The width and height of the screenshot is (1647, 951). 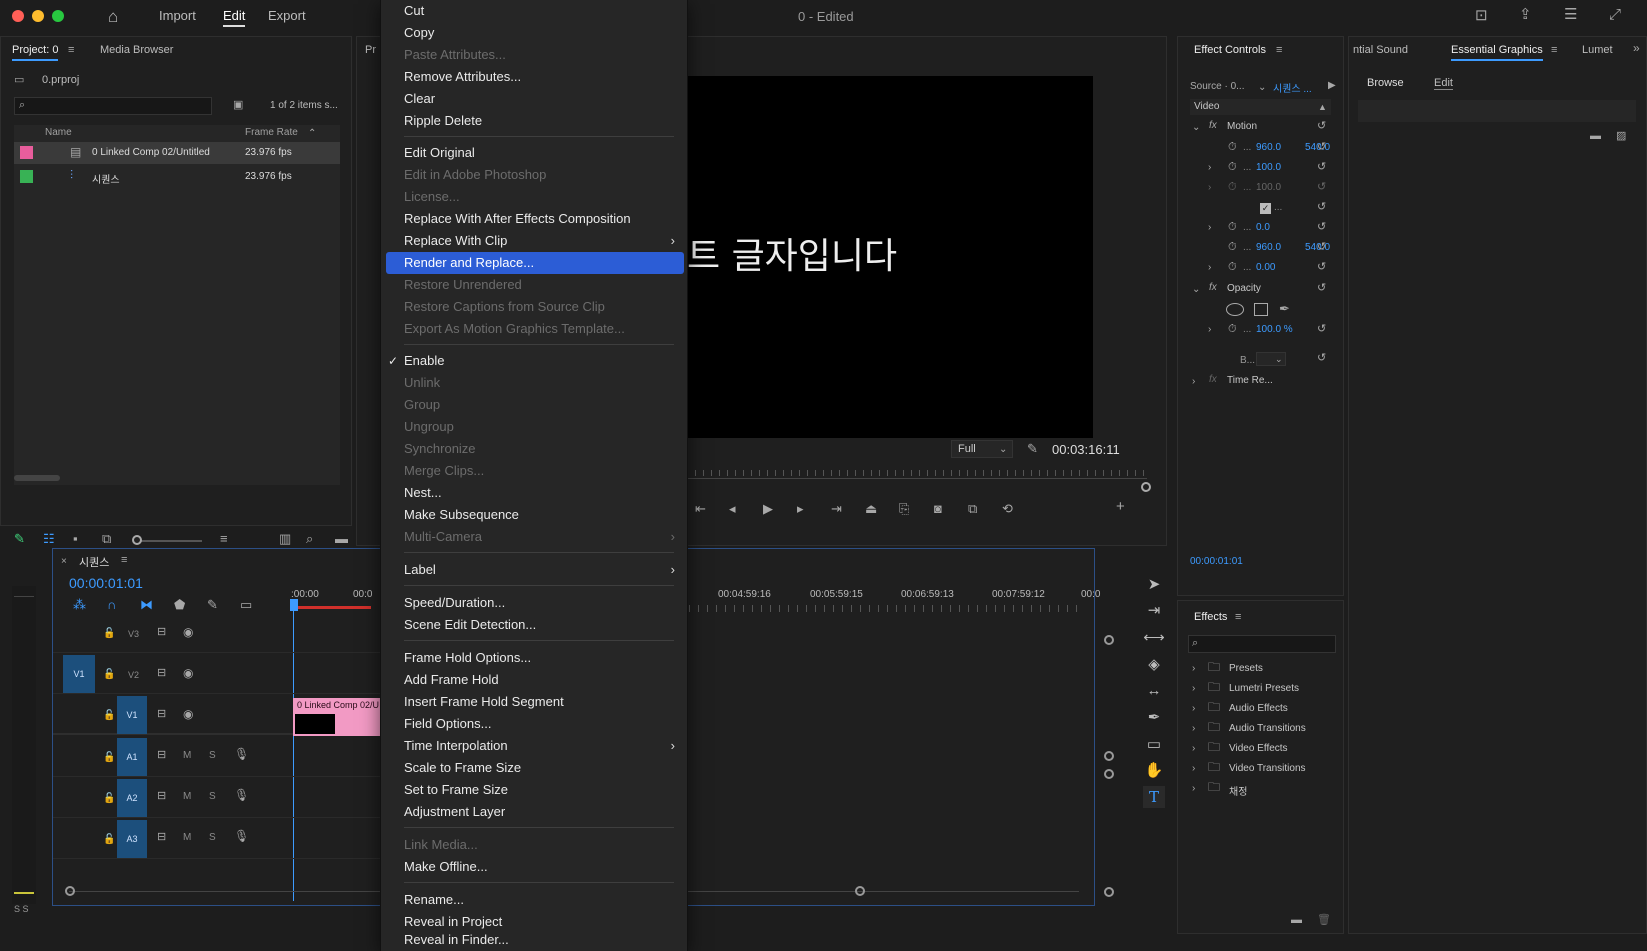 What do you see at coordinates (331, 607) in the screenshot?
I see `work-area-bar` at bounding box center [331, 607].